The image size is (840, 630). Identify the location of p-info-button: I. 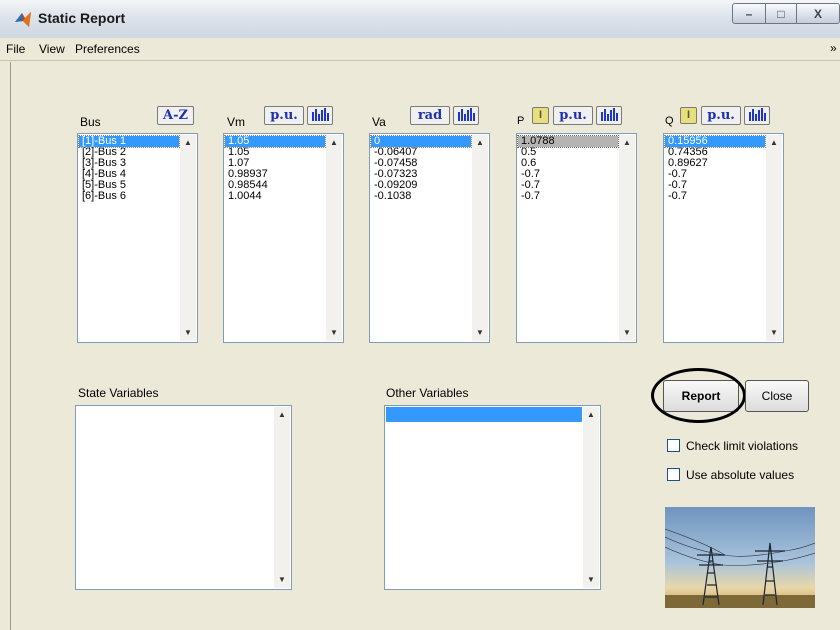
(540, 115).